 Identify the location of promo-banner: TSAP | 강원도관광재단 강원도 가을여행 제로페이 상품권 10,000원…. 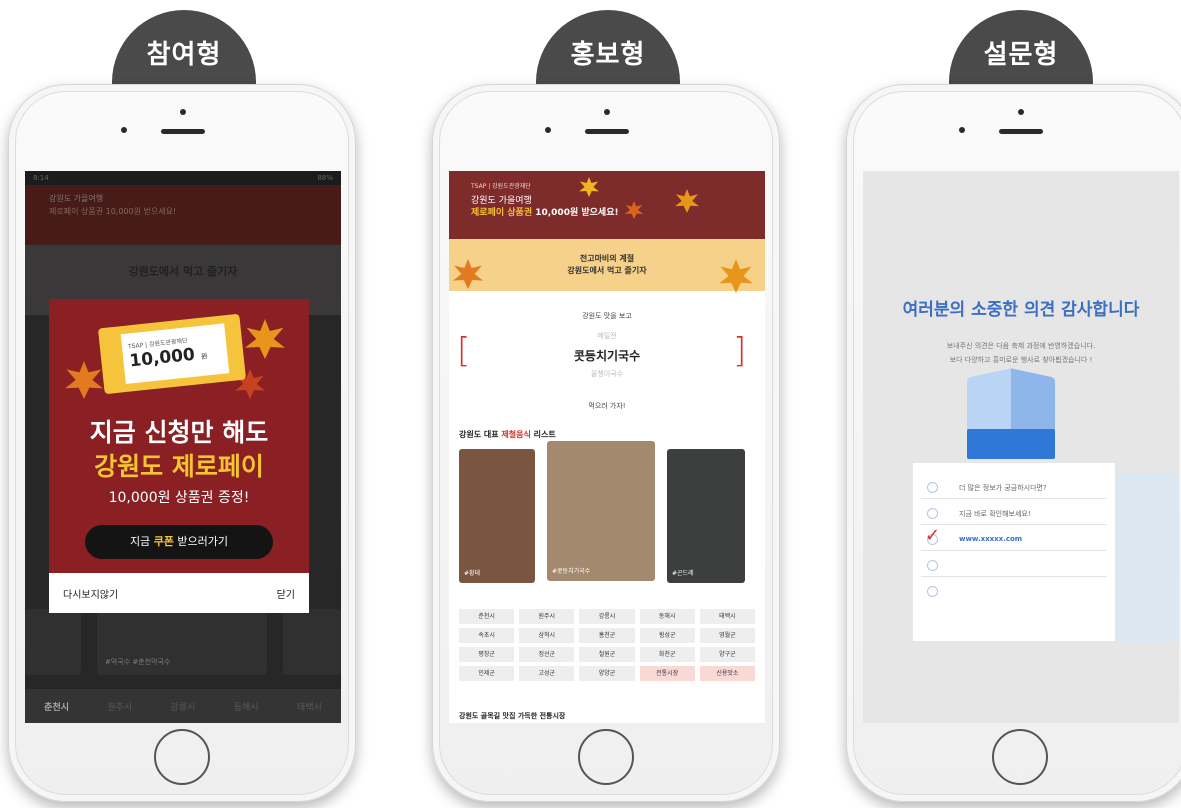
(607, 205).